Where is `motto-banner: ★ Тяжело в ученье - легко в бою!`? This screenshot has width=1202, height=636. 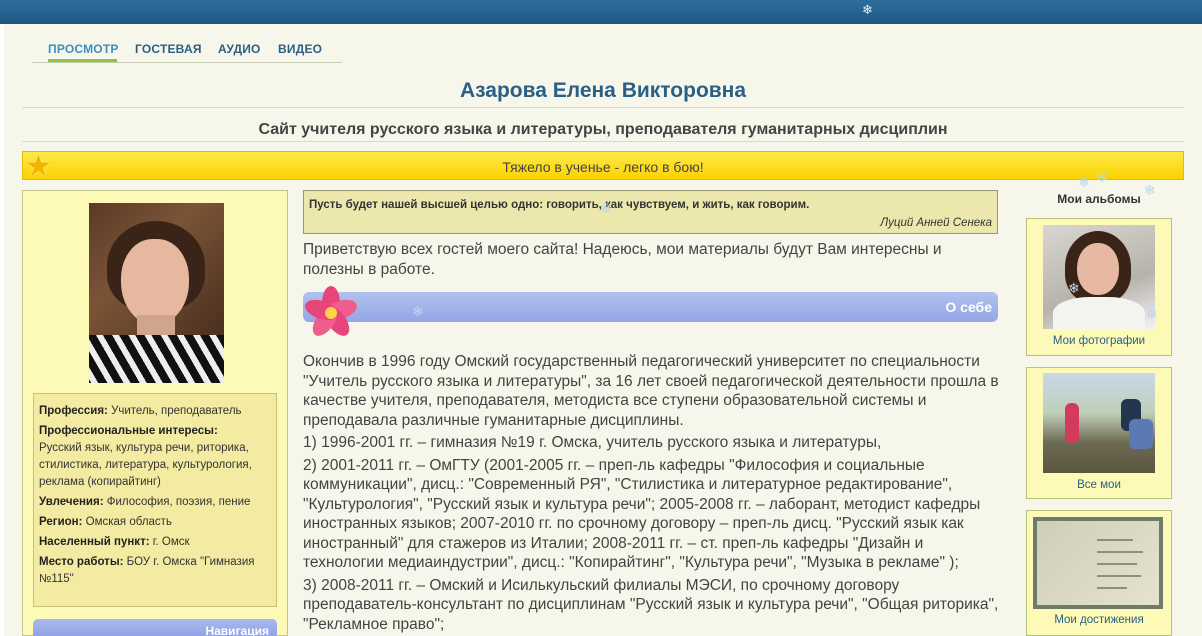
motto-banner: ★ Тяжело в ученье - легко в бою! is located at coordinates (603, 166).